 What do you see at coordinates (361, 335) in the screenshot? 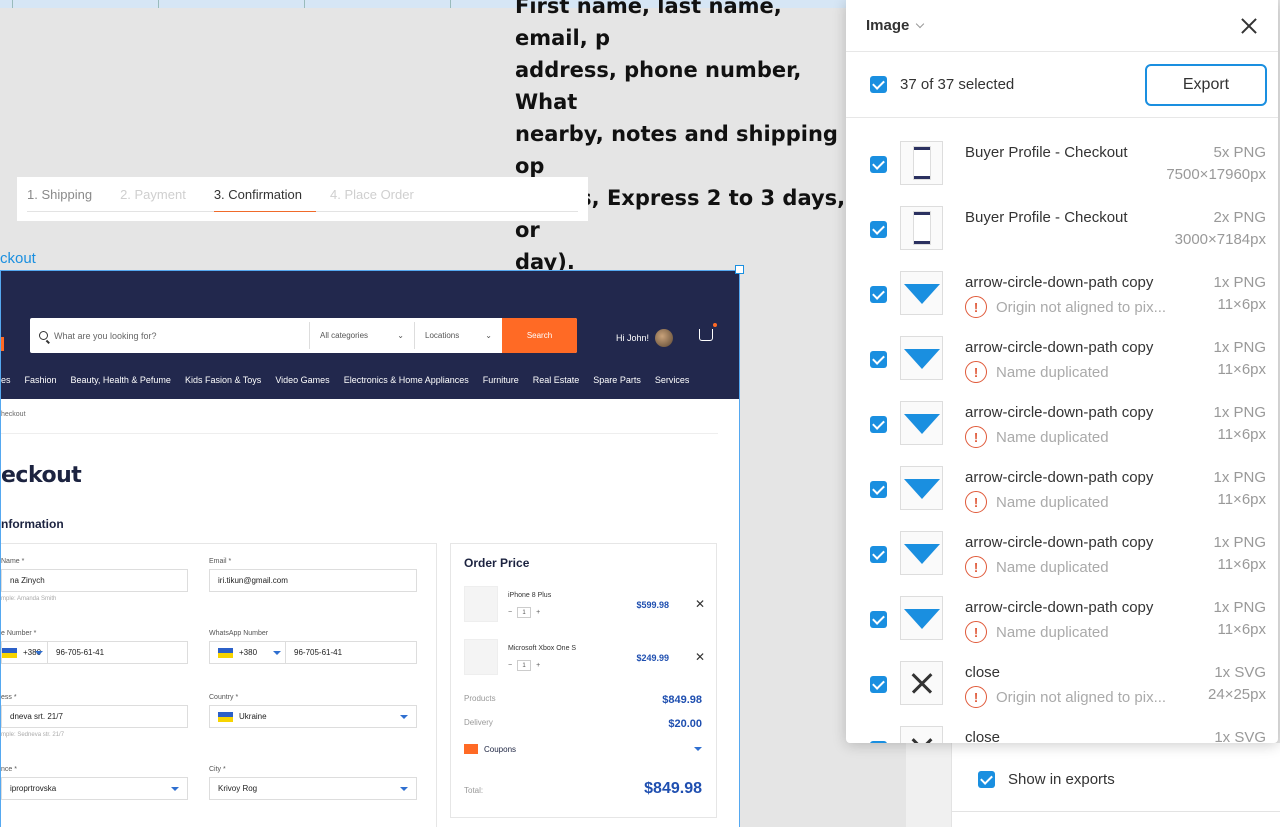
I see `category-select: All categories ⌄` at bounding box center [361, 335].